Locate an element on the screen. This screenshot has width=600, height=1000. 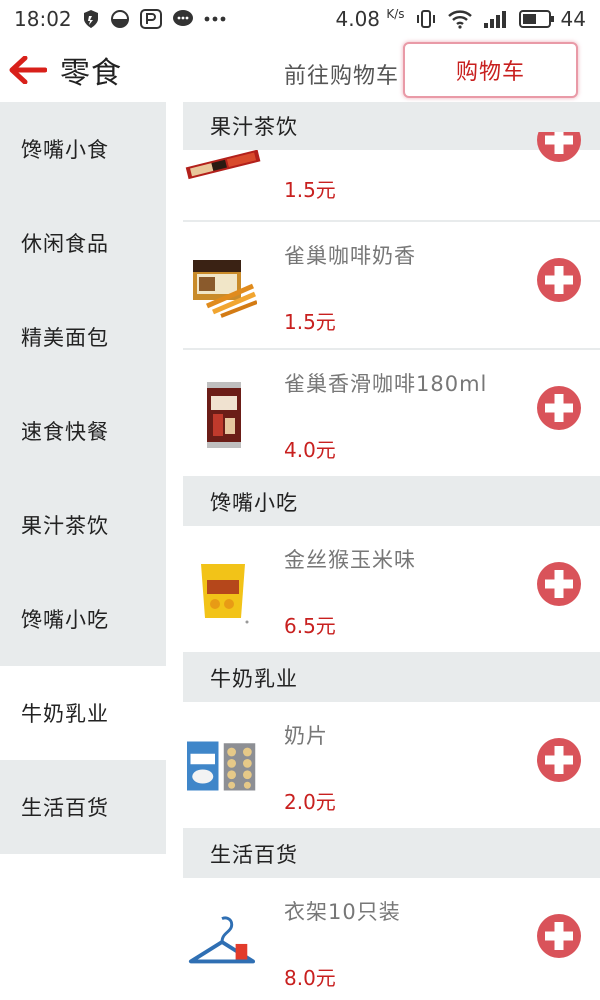
battery-level: 44 is located at coordinates (573, 19).